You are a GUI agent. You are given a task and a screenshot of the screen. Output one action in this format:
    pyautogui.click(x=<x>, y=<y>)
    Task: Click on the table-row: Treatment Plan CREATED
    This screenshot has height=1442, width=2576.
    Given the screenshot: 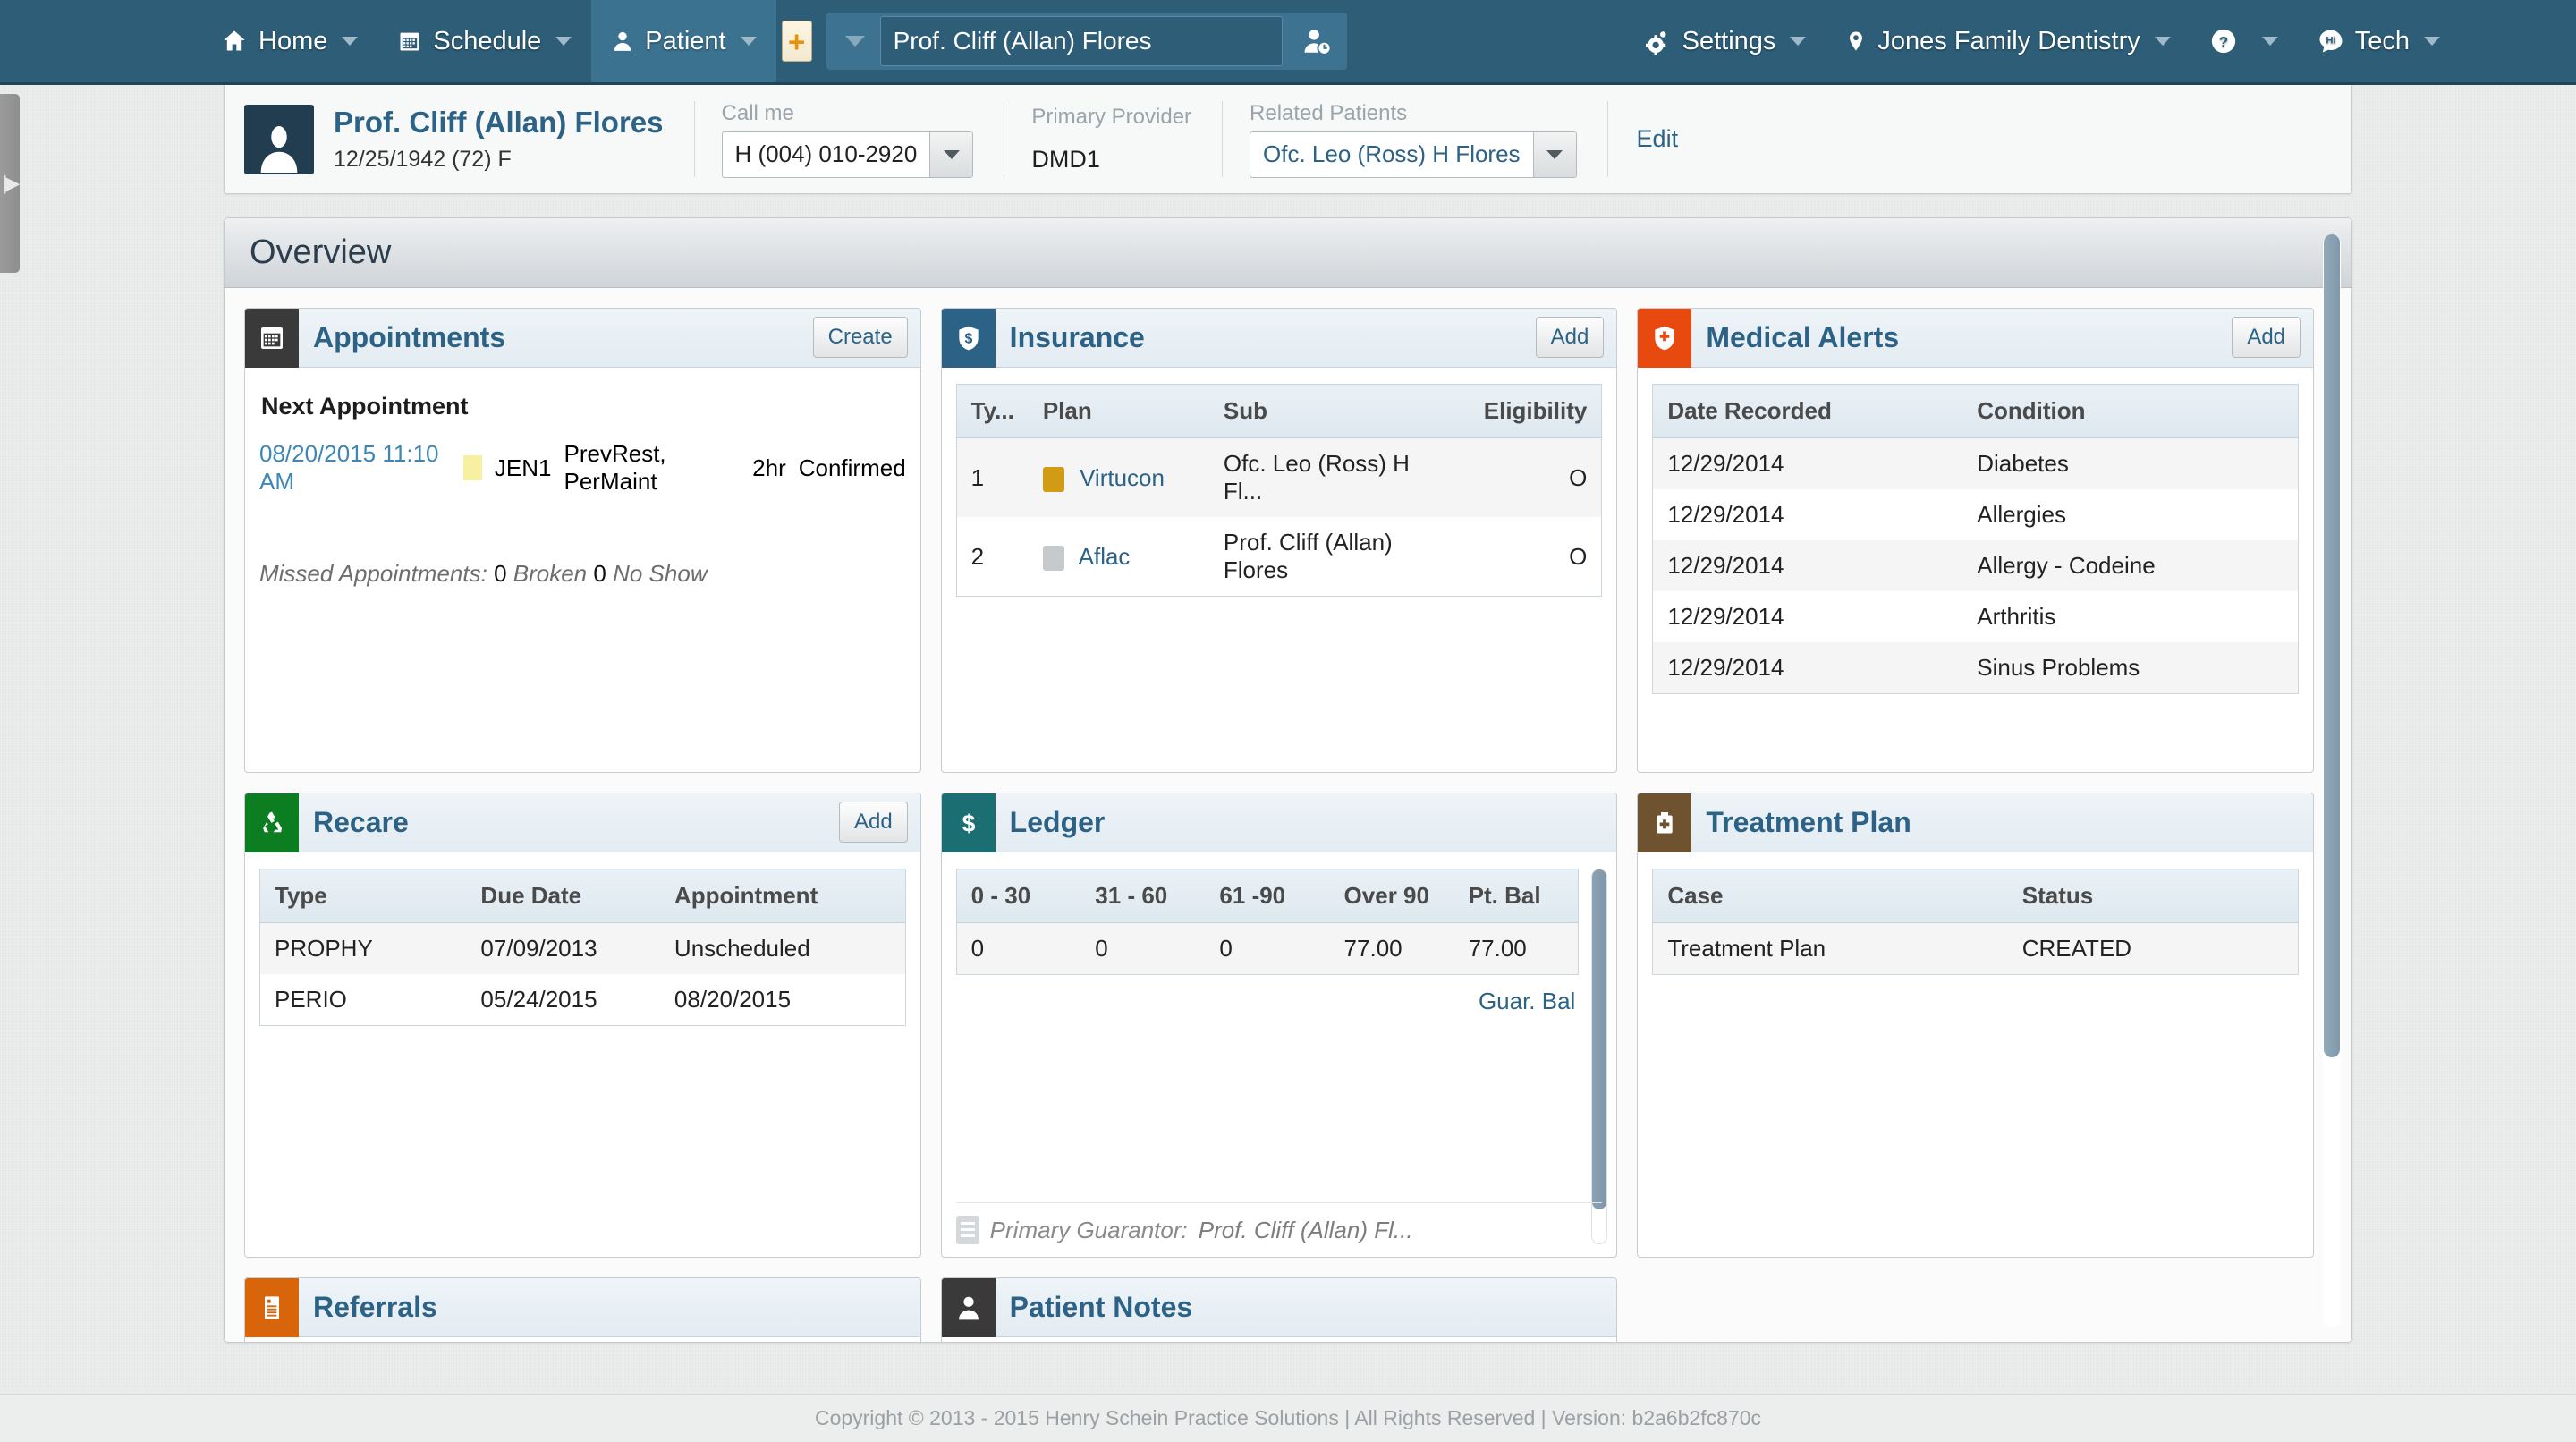 What is the action you would take?
    pyautogui.click(x=1975, y=948)
    